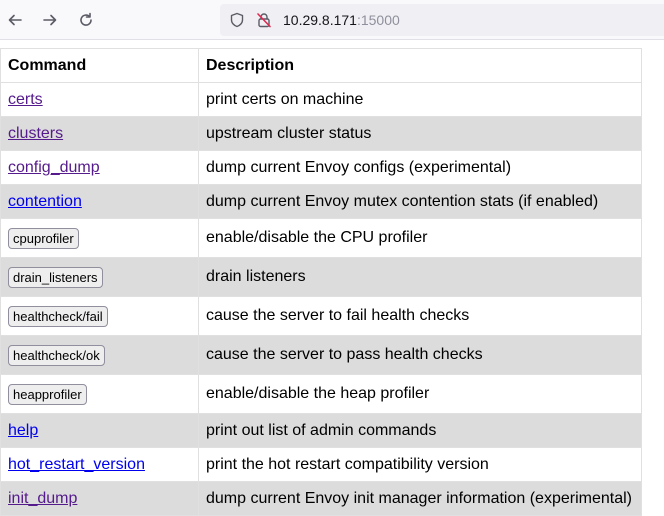 The image size is (664, 516). I want to click on table-header-row: Command Description, so click(321, 65).